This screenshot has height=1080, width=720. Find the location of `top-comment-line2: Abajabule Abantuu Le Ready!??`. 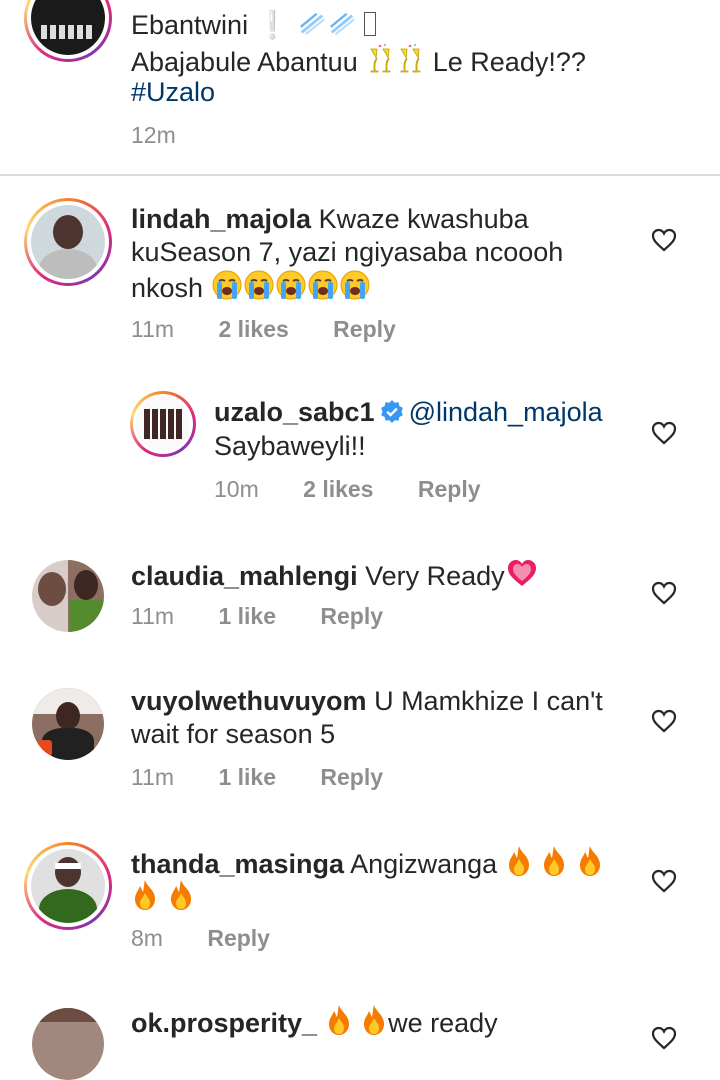

top-comment-line2: Abajabule Abantuu Le Ready!?? is located at coordinates (358, 61).